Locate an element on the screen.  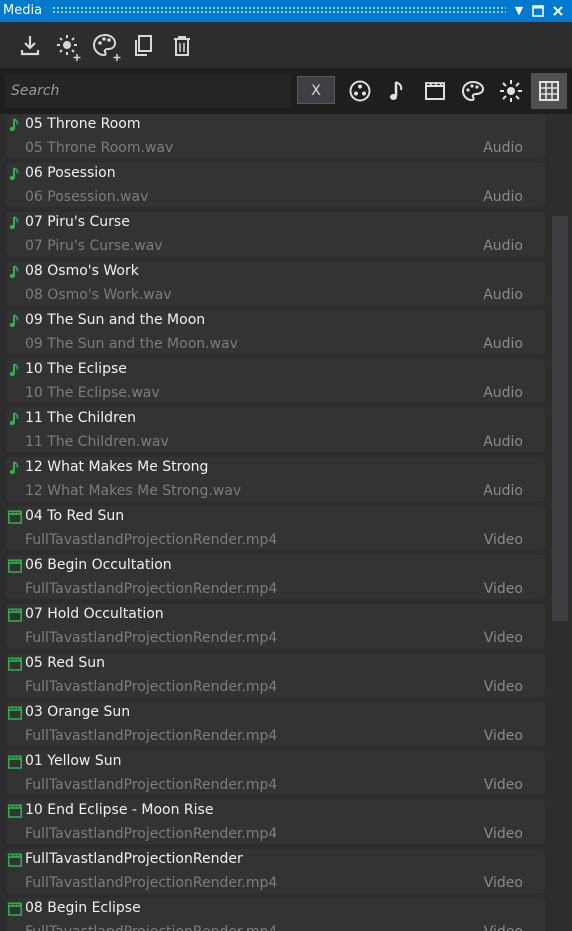
media-item-filename: 12 What Makes Me Strong.wav is located at coordinates (133, 491).